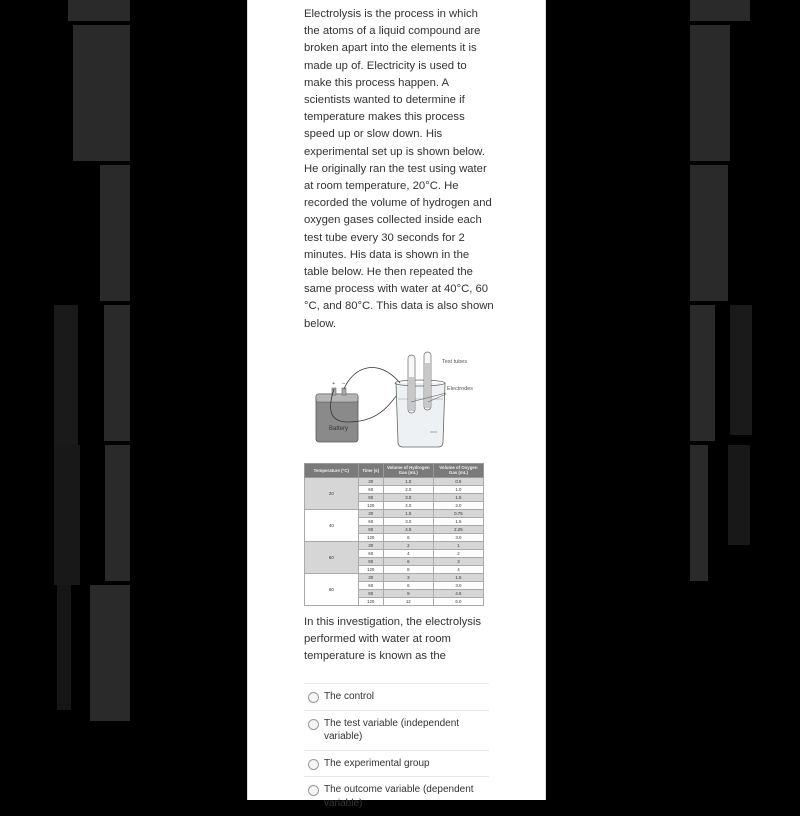  I want to click on table-row: 40 30 1.5 0.75, so click(394, 525).